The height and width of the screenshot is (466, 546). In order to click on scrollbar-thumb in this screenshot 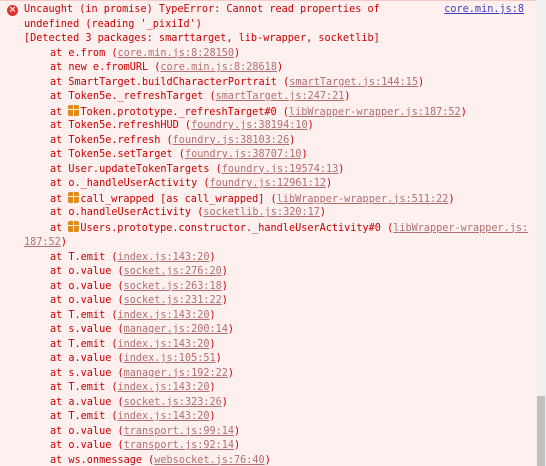, I will do `click(541, 431)`.